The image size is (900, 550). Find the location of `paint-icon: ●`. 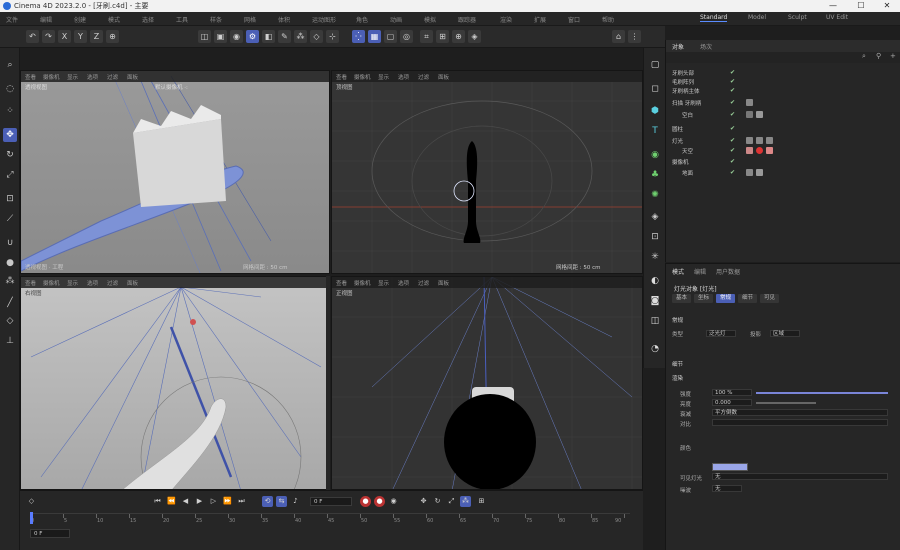

paint-icon: ● is located at coordinates (10, 263).